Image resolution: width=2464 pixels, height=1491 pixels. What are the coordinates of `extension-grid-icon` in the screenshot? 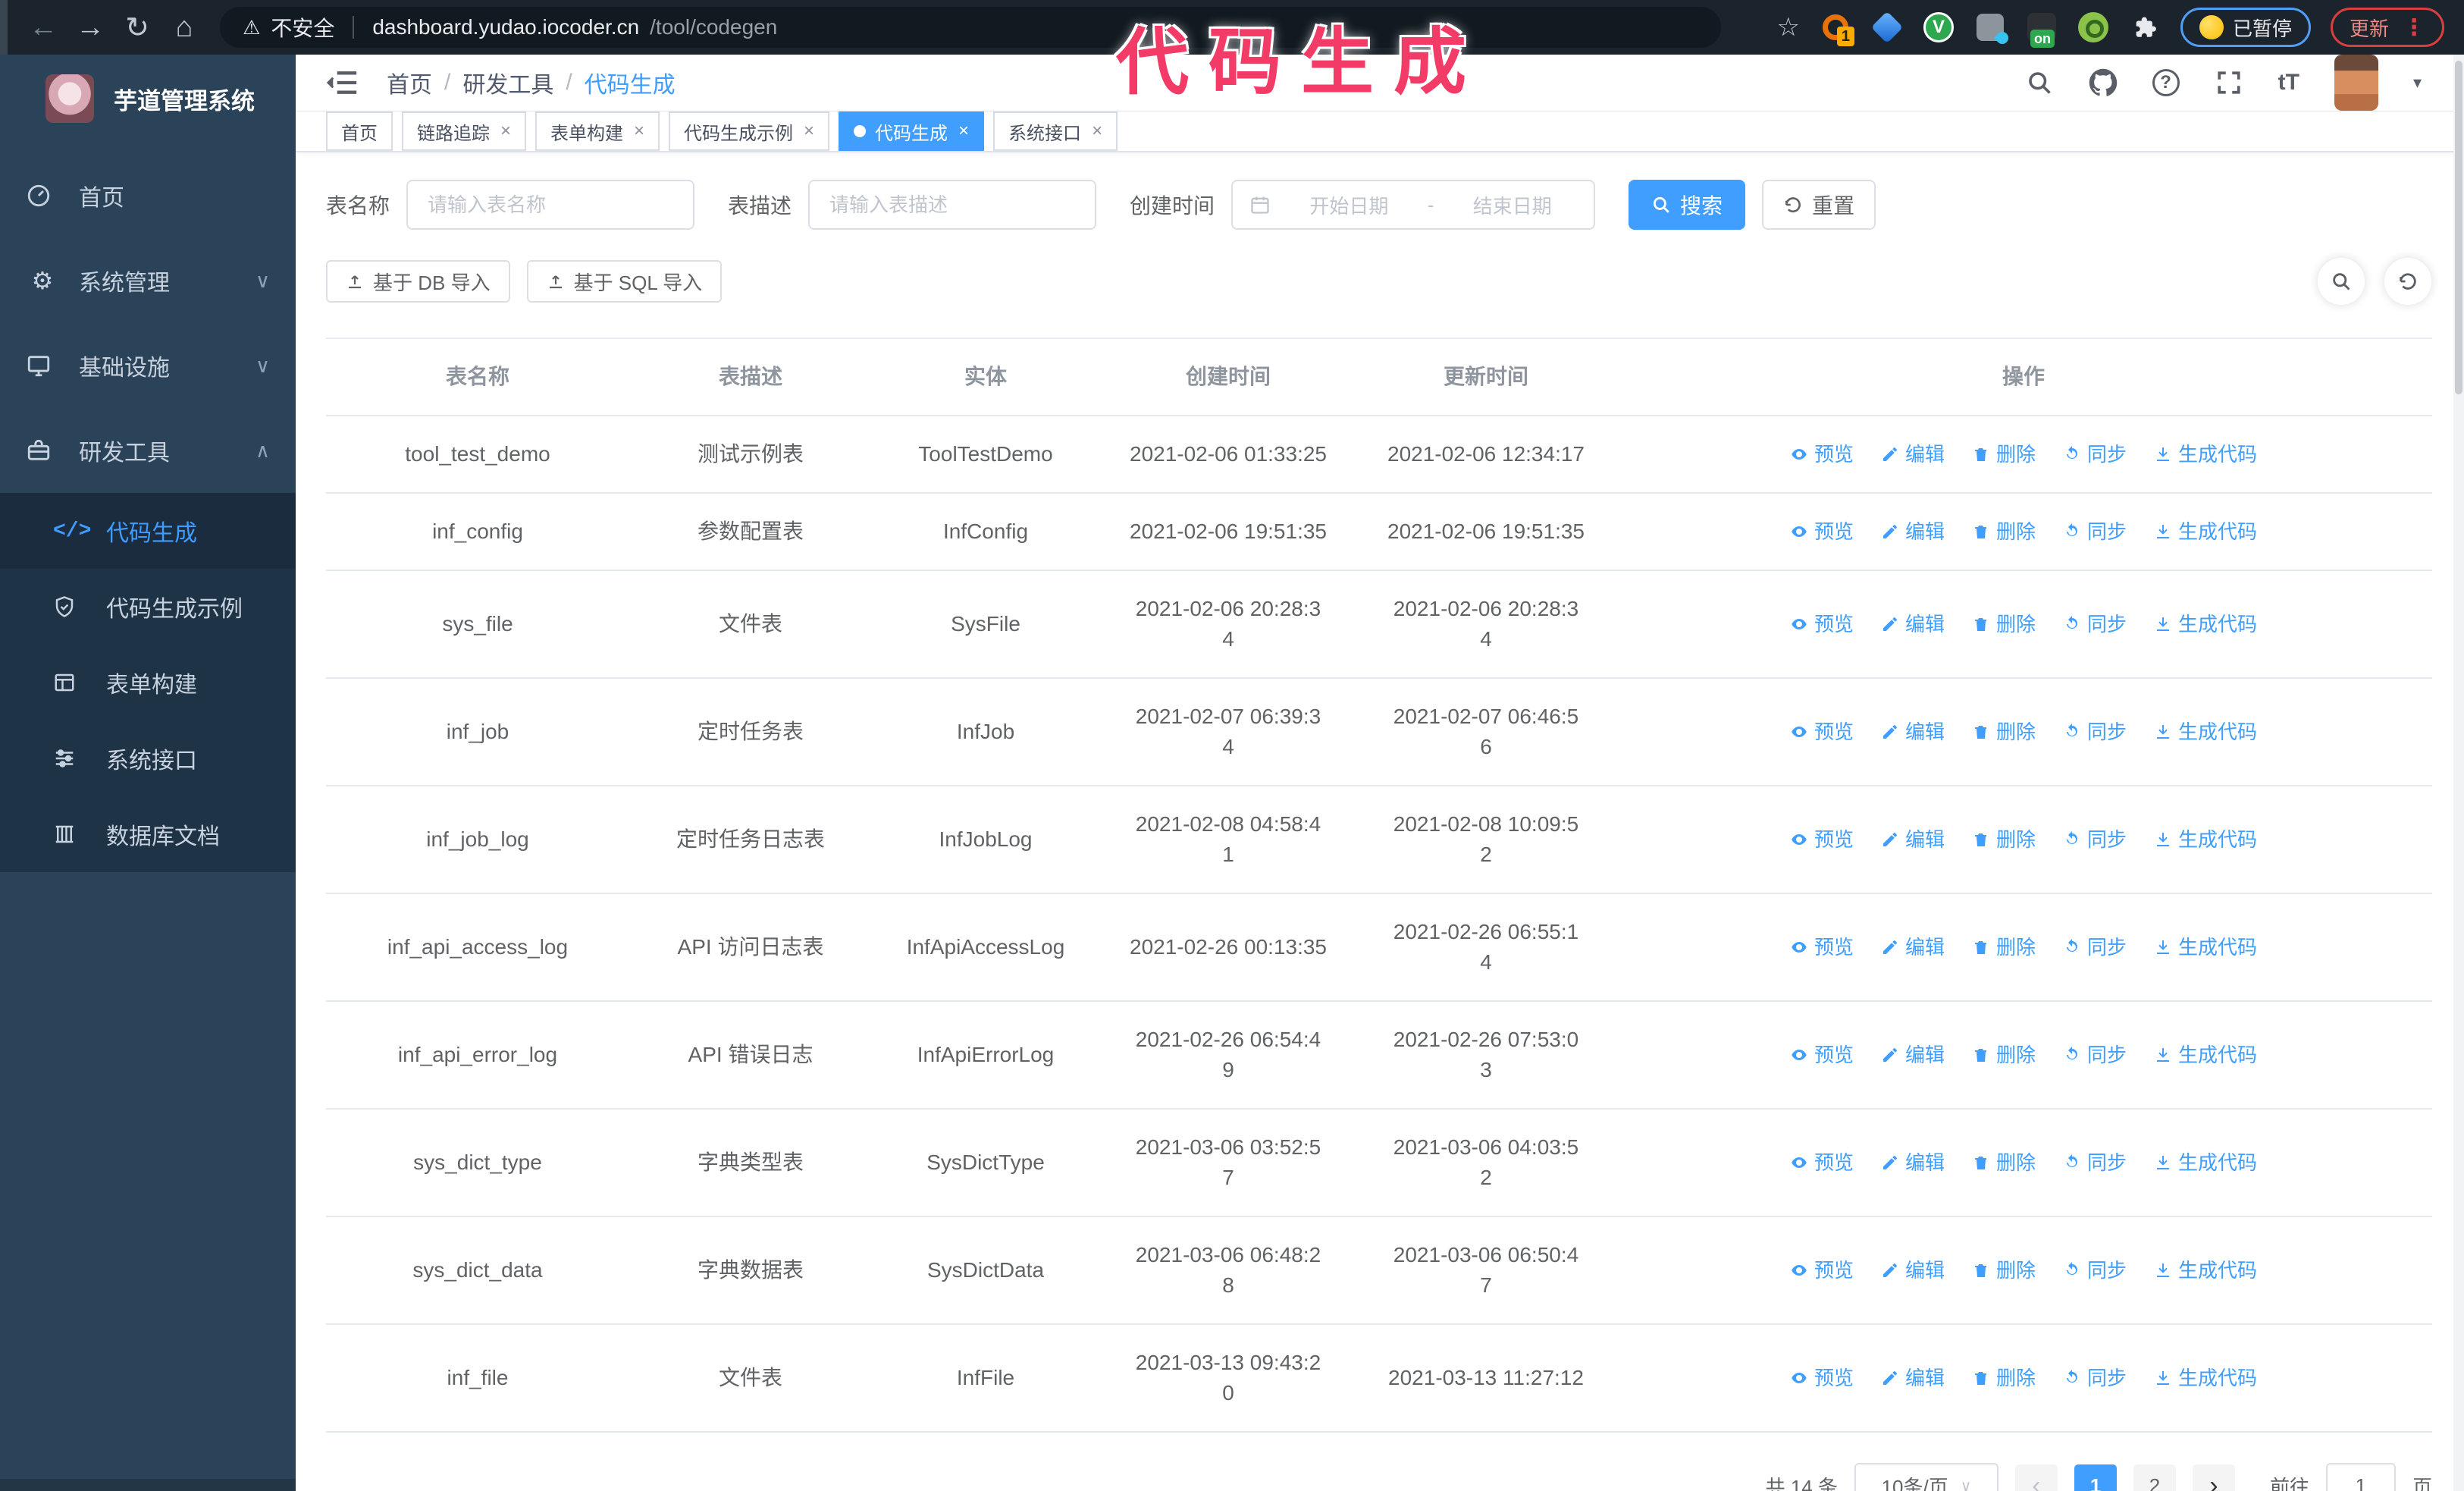 It's located at (1990, 27).